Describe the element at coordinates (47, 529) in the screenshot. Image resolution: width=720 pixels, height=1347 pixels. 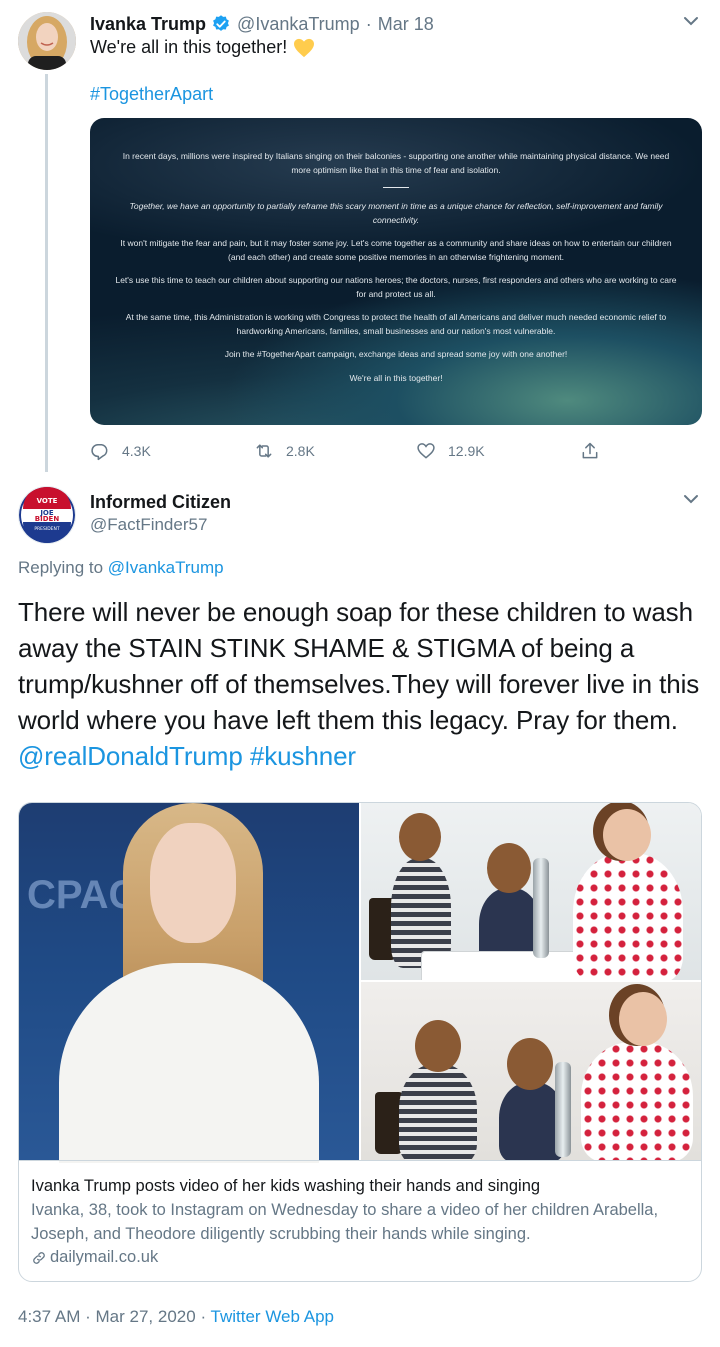
I see `avatar-president-text: PRESIDENT` at that location.